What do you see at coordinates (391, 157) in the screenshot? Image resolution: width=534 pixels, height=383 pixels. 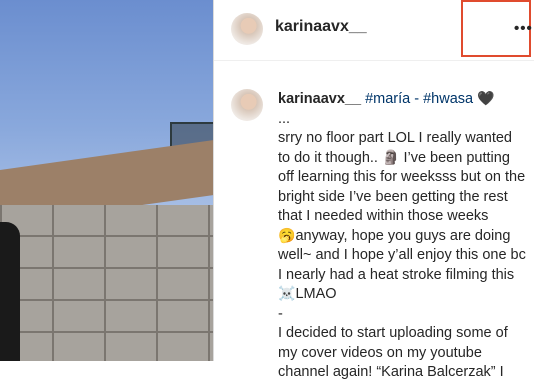 I see `moai-icon: 🗿` at bounding box center [391, 157].